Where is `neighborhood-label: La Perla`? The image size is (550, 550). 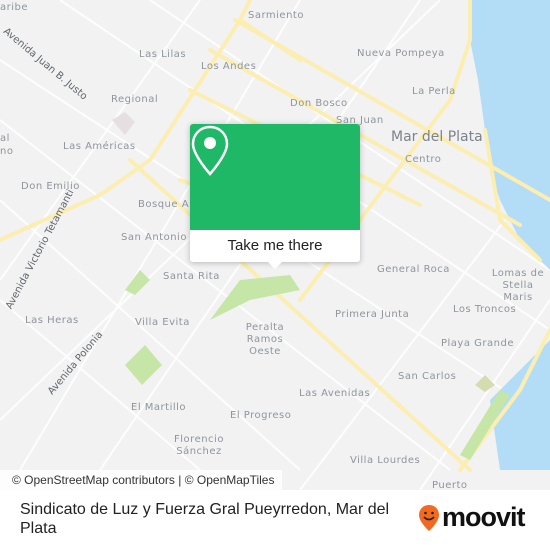 neighborhood-label: La Perla is located at coordinates (434, 91).